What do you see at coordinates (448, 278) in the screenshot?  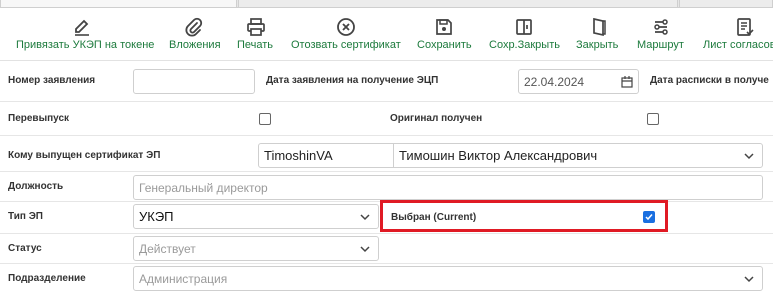 I see `department-select: Администрация` at bounding box center [448, 278].